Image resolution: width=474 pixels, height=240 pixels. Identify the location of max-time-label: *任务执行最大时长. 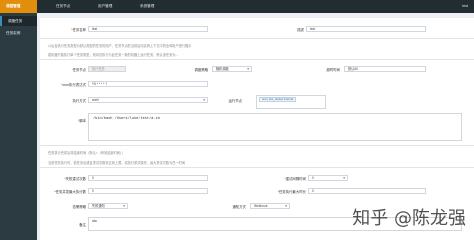
(291, 192).